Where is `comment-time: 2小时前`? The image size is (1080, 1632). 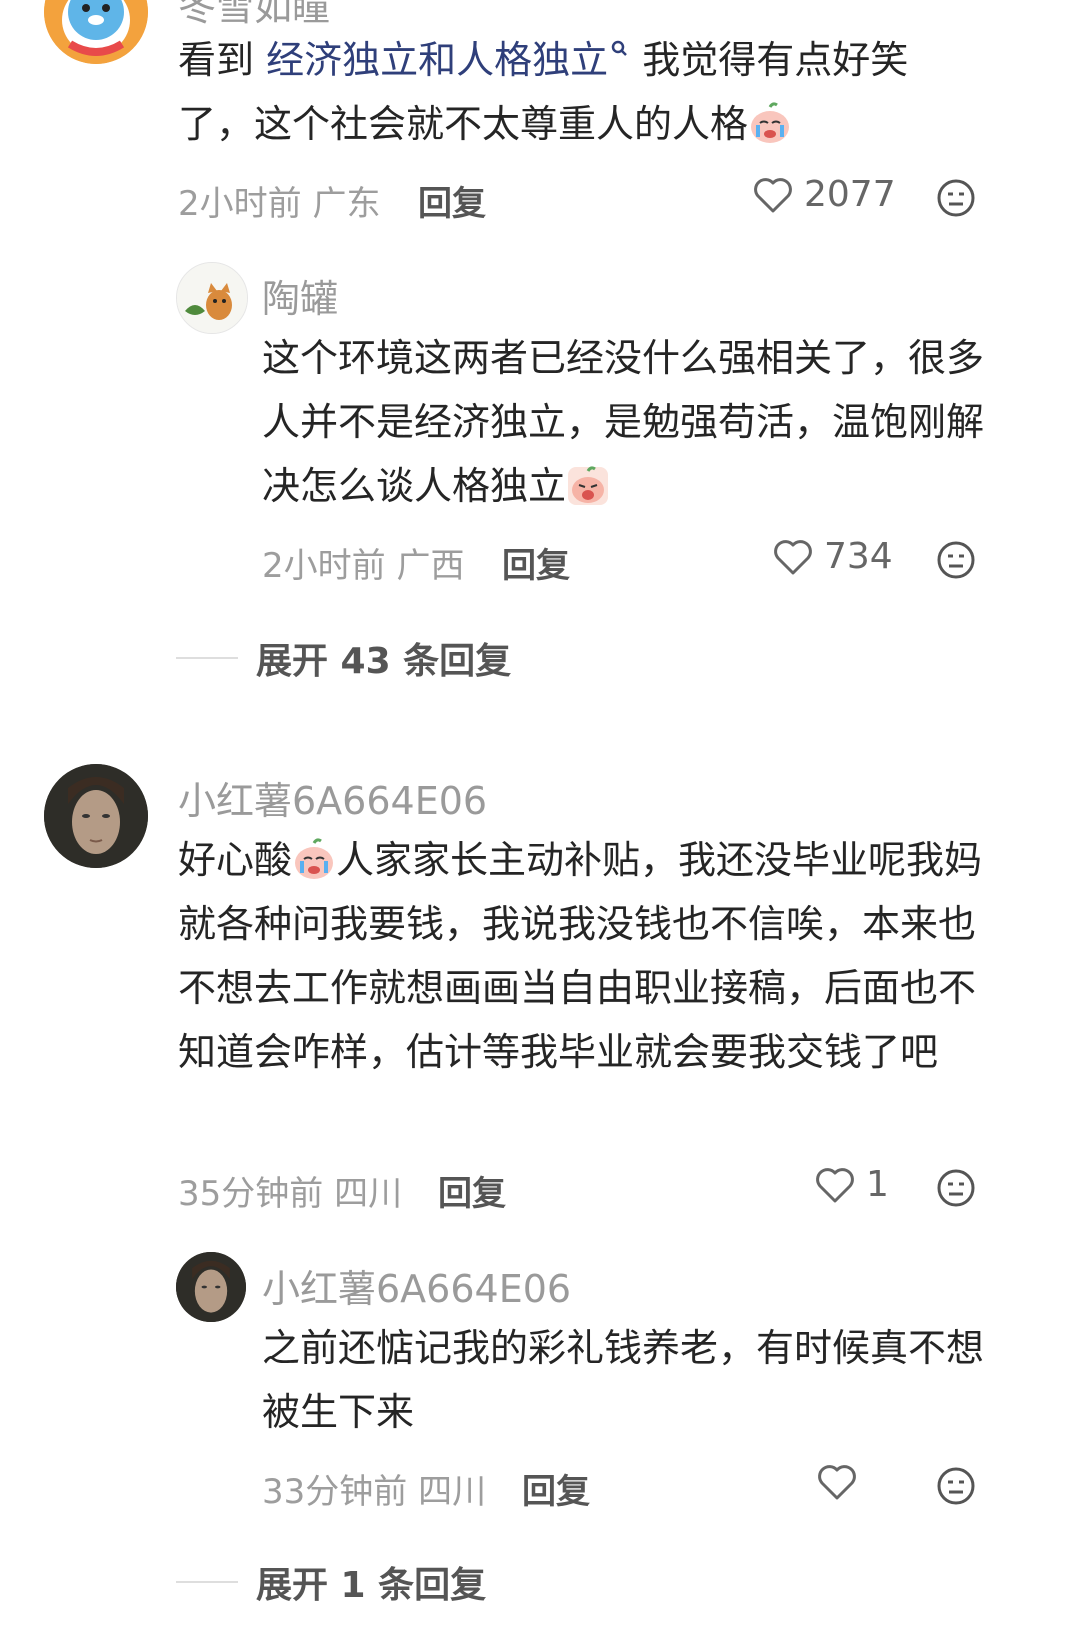 comment-time: 2小时前 is located at coordinates (240, 204).